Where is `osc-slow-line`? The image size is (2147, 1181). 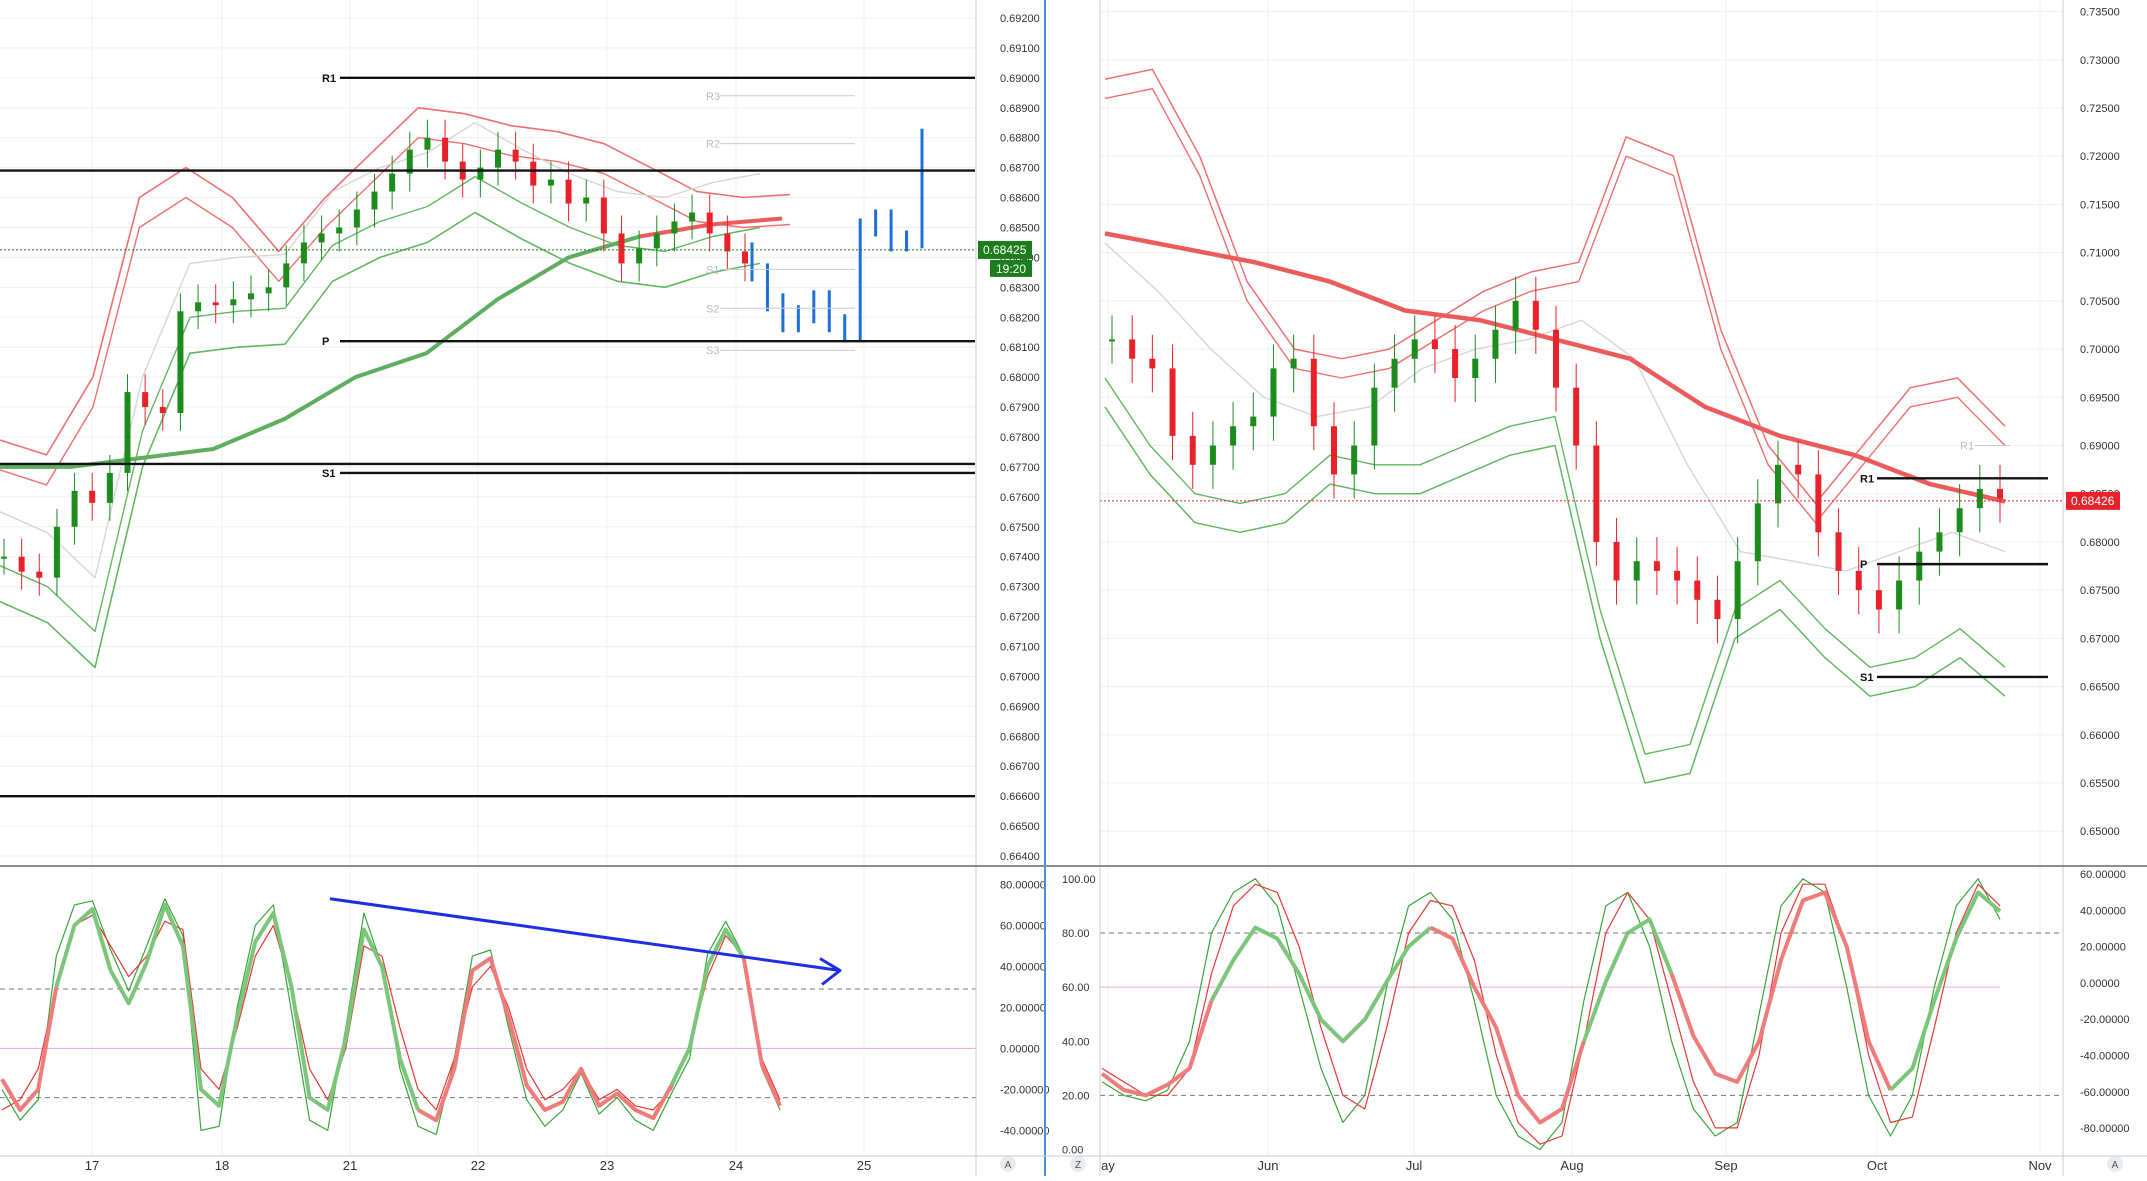 osc-slow-line is located at coordinates (1551, 1014).